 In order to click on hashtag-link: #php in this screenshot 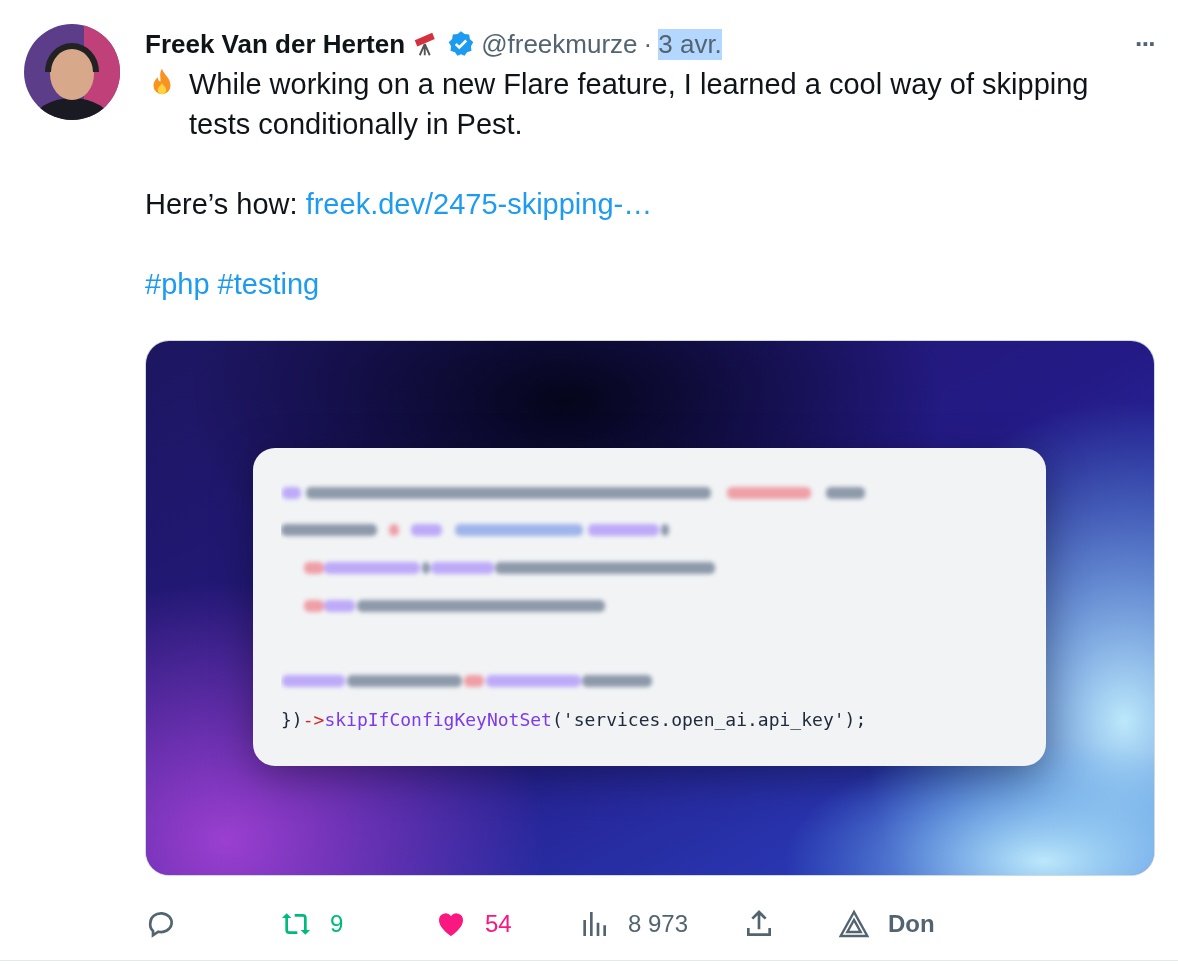, I will do `click(177, 284)`.